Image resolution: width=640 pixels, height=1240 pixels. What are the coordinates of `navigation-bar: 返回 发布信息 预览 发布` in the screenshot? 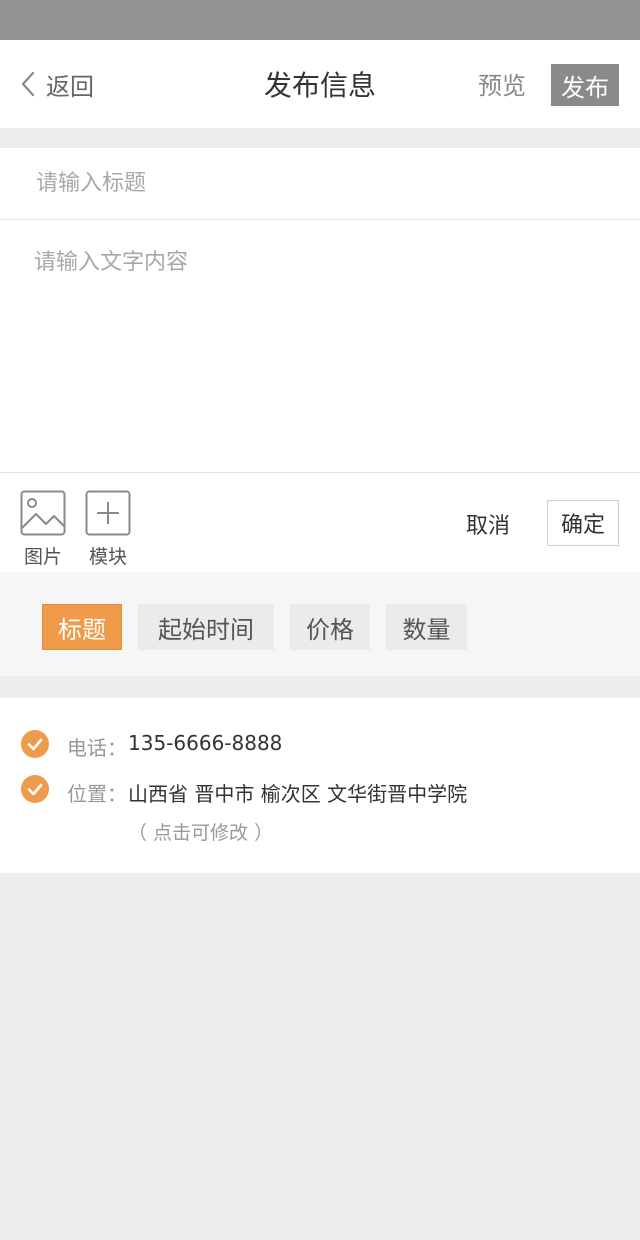 It's located at (320, 84).